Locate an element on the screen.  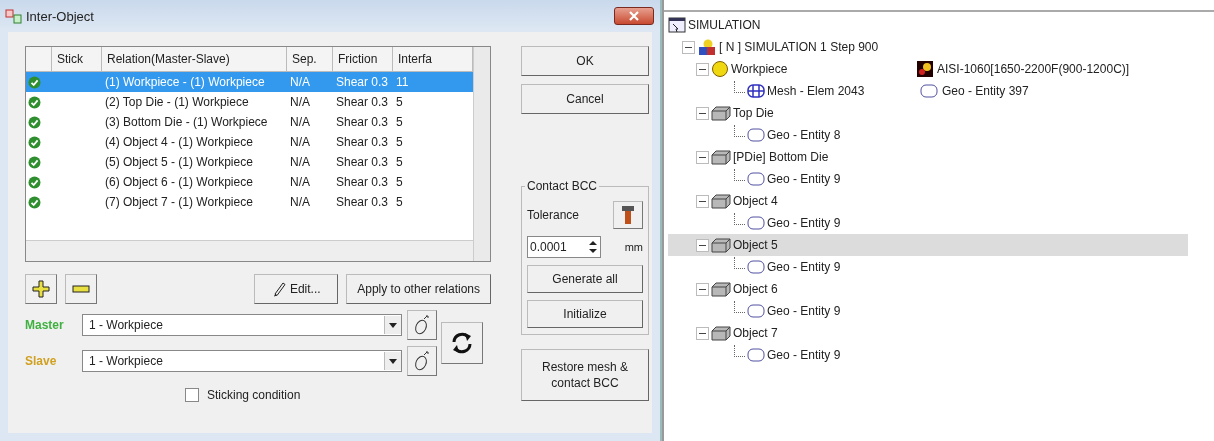
tree-item: [ N ] SIMULATION 1 Step 900 is located at coordinates (799, 47).